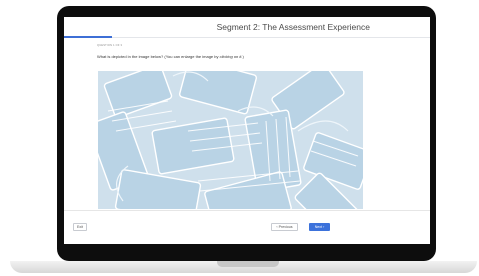 This screenshot has height=276, width=479. What do you see at coordinates (319, 227) in the screenshot?
I see `next-button: Next ›` at bounding box center [319, 227].